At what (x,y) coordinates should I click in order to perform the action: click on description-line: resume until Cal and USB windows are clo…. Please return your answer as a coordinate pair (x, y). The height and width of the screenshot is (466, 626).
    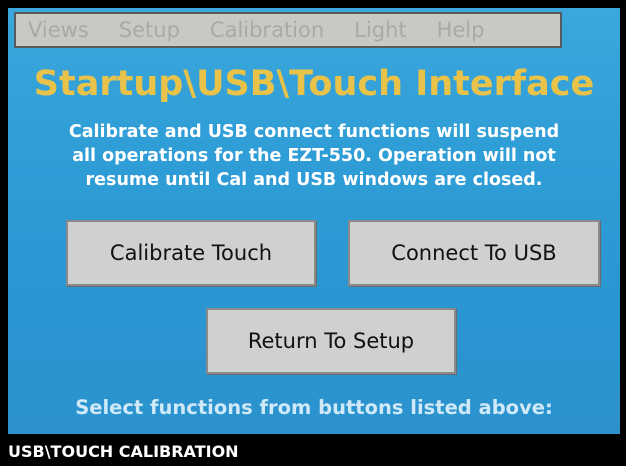
    Looking at the image, I should click on (314, 180).